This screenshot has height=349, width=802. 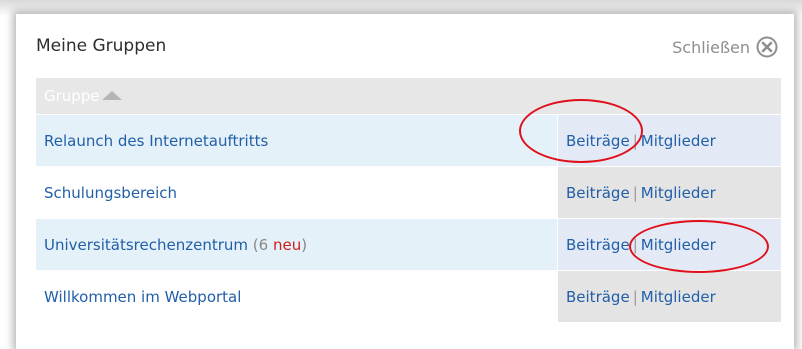 I want to click on sort-ascending-icon, so click(x=111, y=95).